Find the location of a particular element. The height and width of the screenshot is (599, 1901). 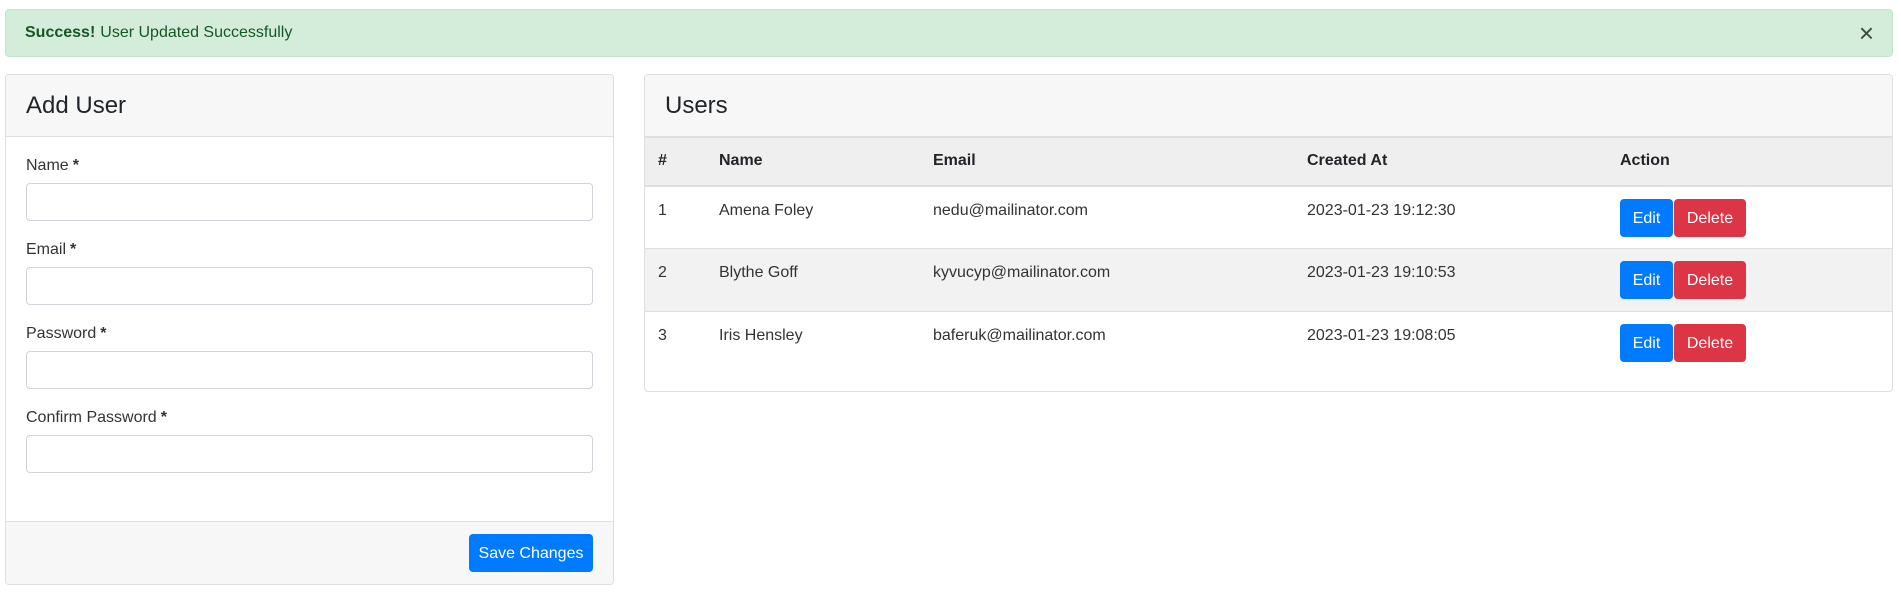

cell-created-at: 2023-01-23 19:12:30 is located at coordinates (1450, 217).